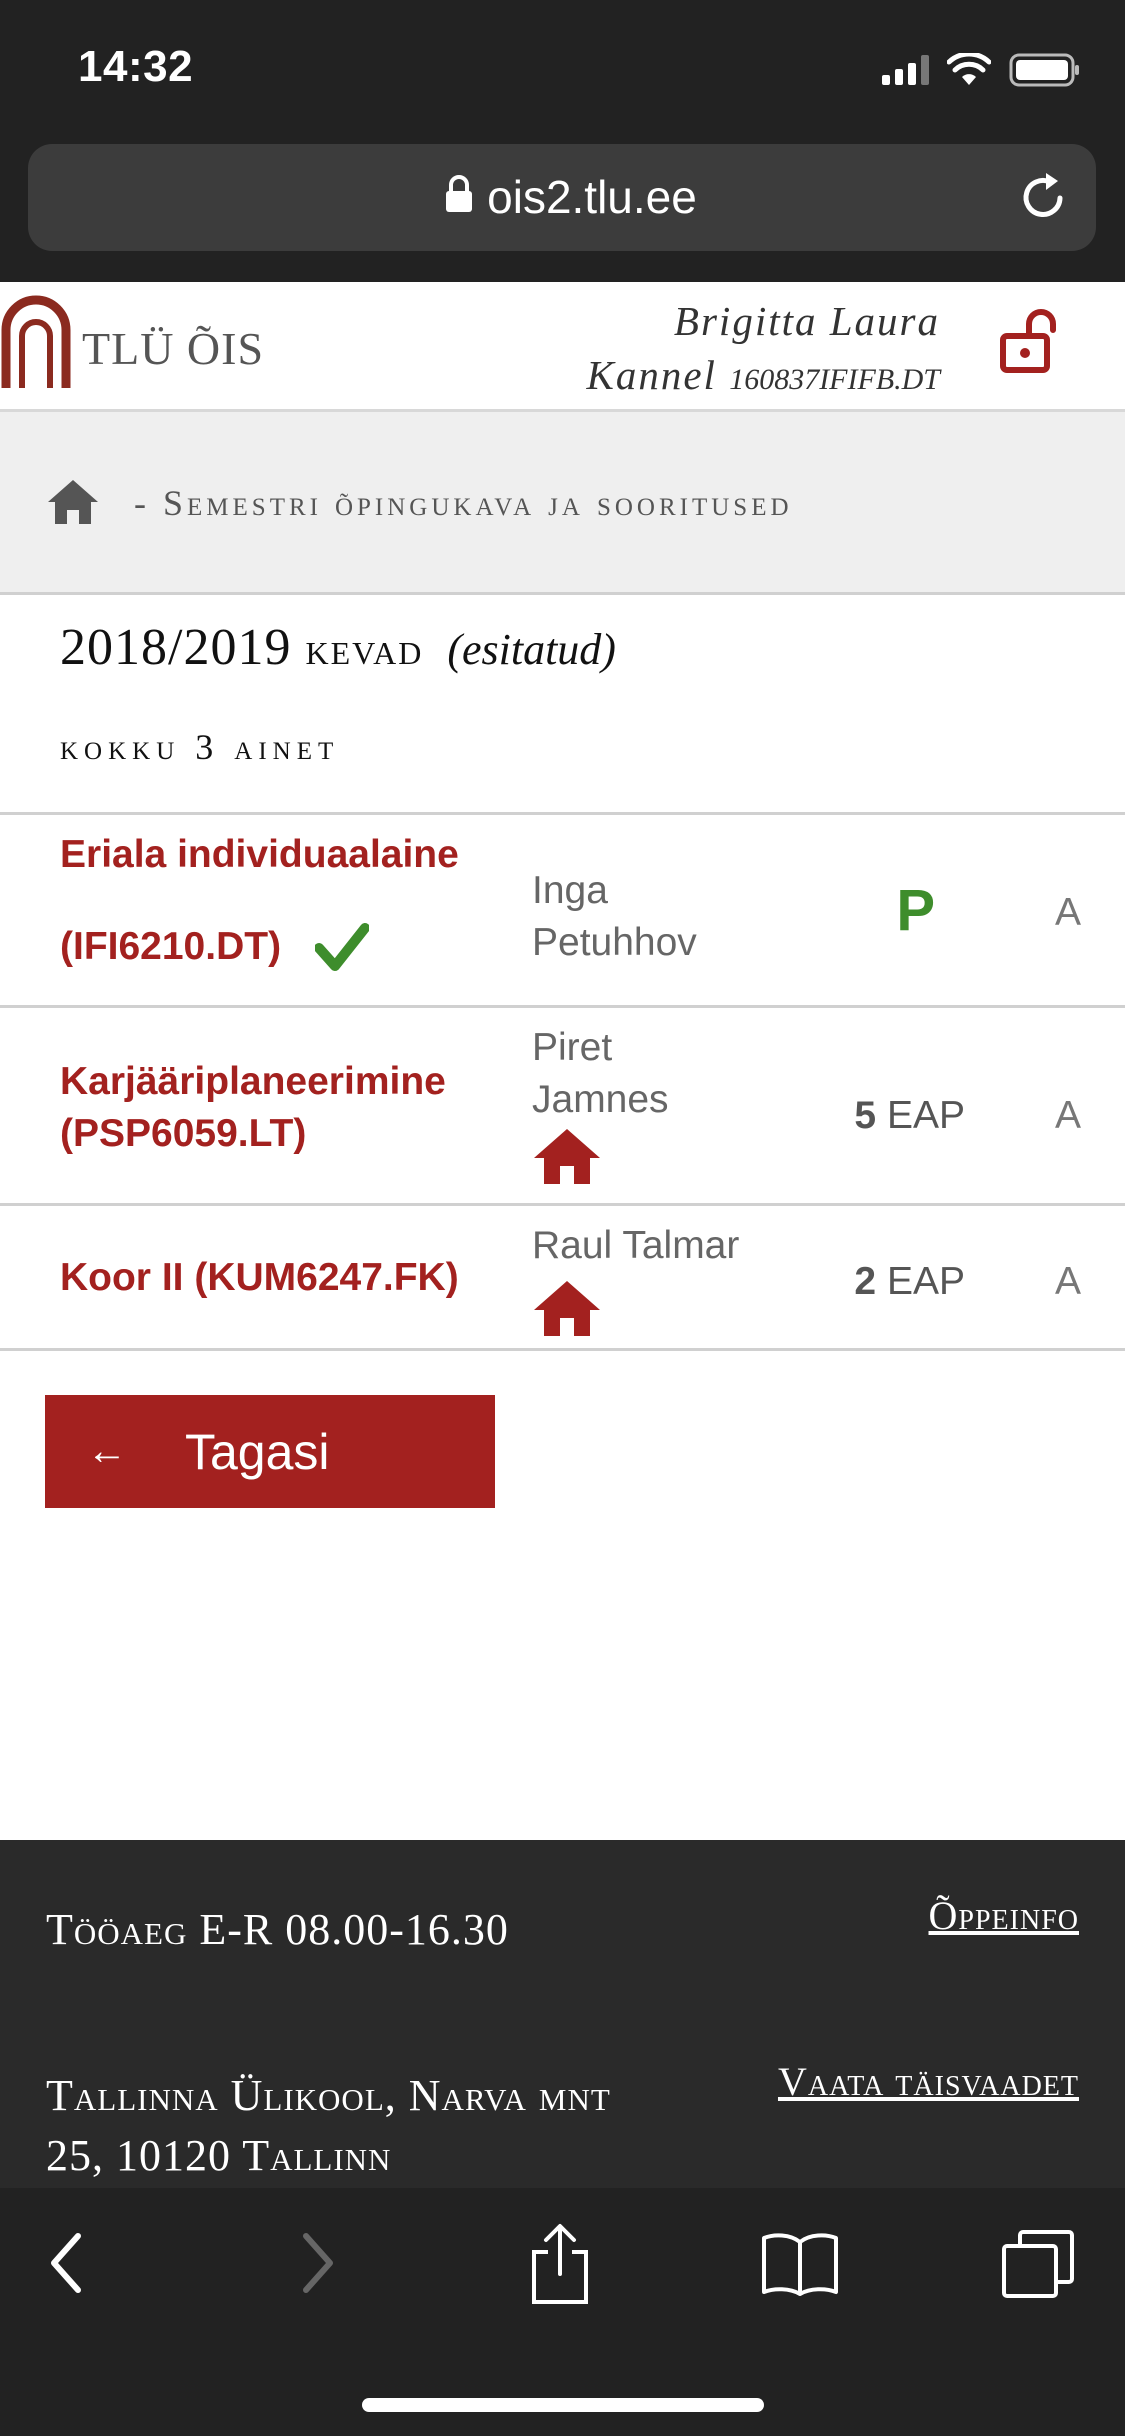 This screenshot has width=1125, height=2436. I want to click on breadcrumb-text: - Semestri õpingukava ja sooritused, so click(463, 503).